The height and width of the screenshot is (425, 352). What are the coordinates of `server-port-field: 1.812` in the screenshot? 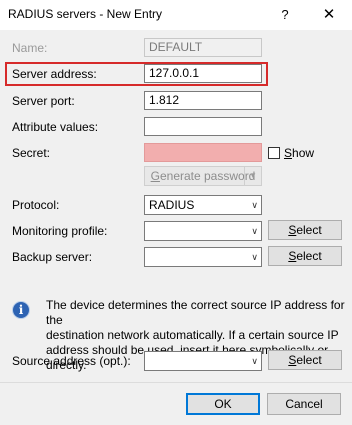 It's located at (203, 100).